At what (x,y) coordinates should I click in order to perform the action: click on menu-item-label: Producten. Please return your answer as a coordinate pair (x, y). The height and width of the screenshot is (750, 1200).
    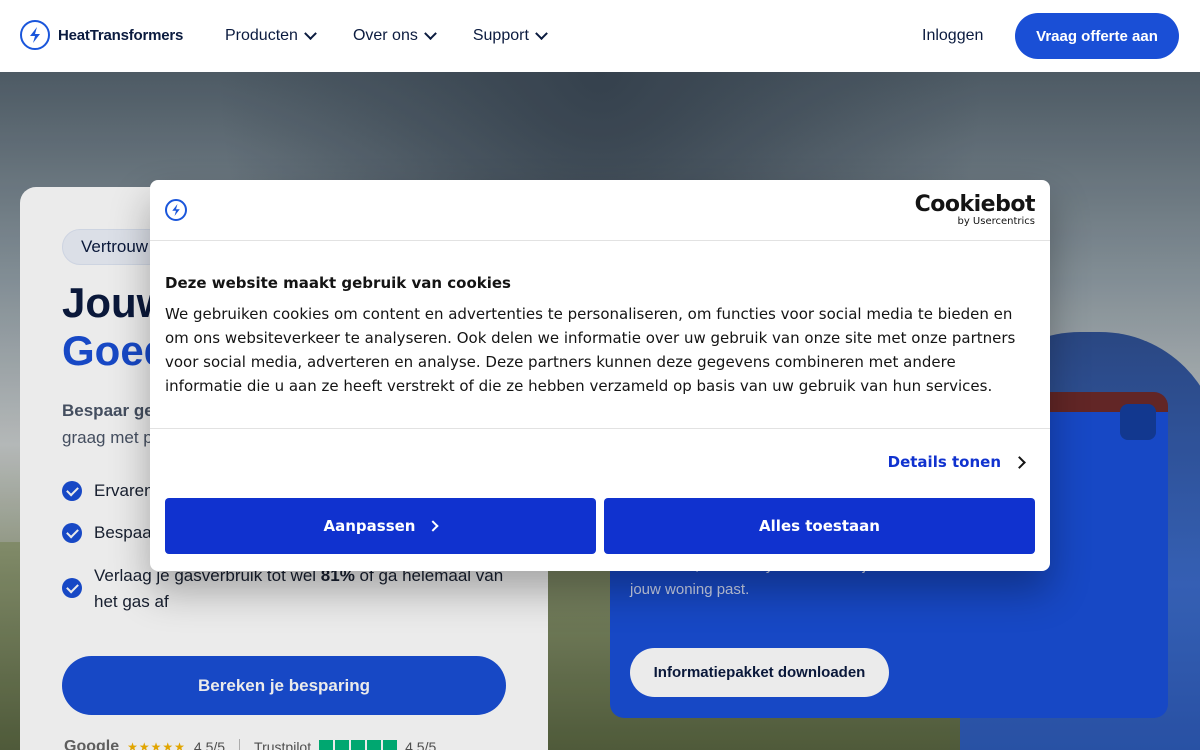
    Looking at the image, I should click on (261, 35).